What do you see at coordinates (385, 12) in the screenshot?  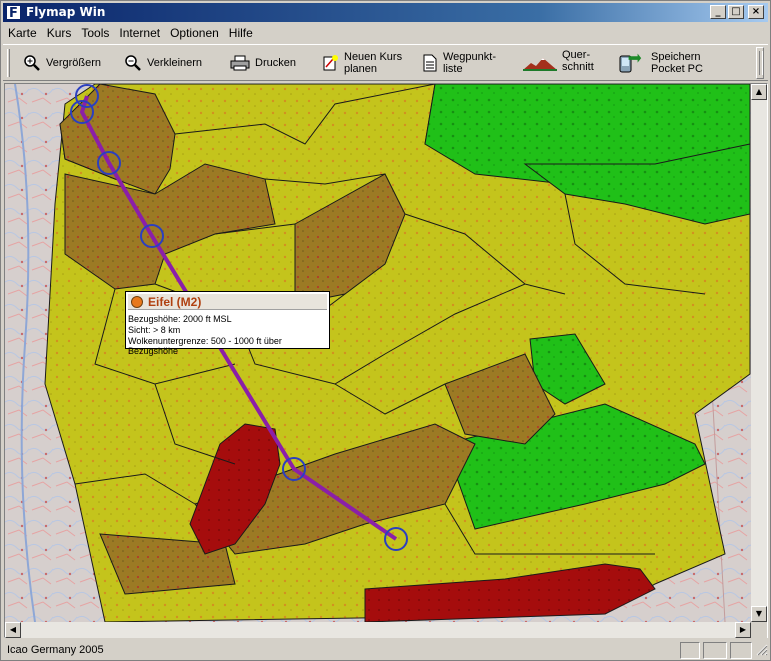 I see `title-bar: F Flymap Win _ □ ×` at bounding box center [385, 12].